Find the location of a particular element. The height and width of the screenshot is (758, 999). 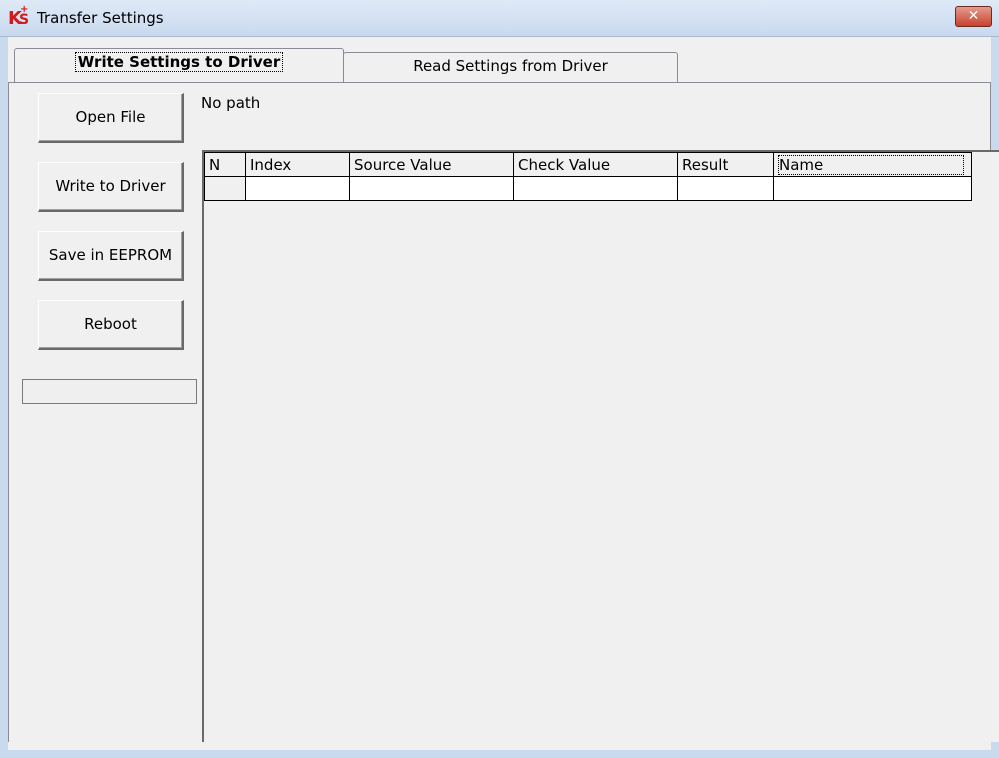

close-icon: ✕ is located at coordinates (973, 16).